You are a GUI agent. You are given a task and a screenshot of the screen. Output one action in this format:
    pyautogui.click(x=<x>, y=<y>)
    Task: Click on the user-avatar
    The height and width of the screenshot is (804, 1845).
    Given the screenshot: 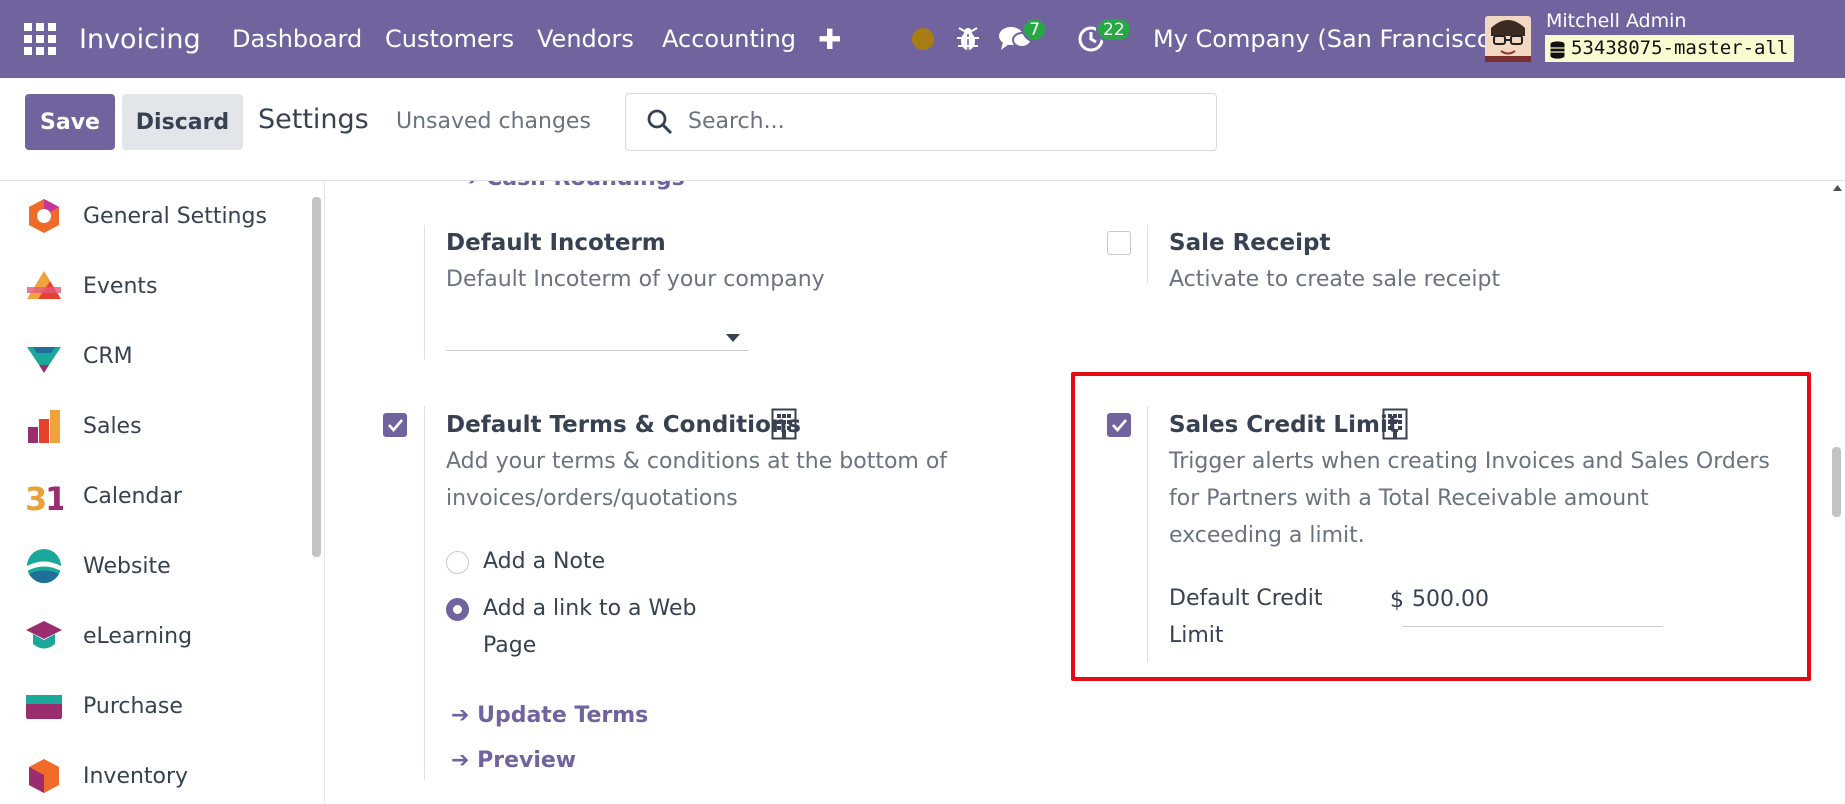 What is the action you would take?
    pyautogui.click(x=1508, y=39)
    